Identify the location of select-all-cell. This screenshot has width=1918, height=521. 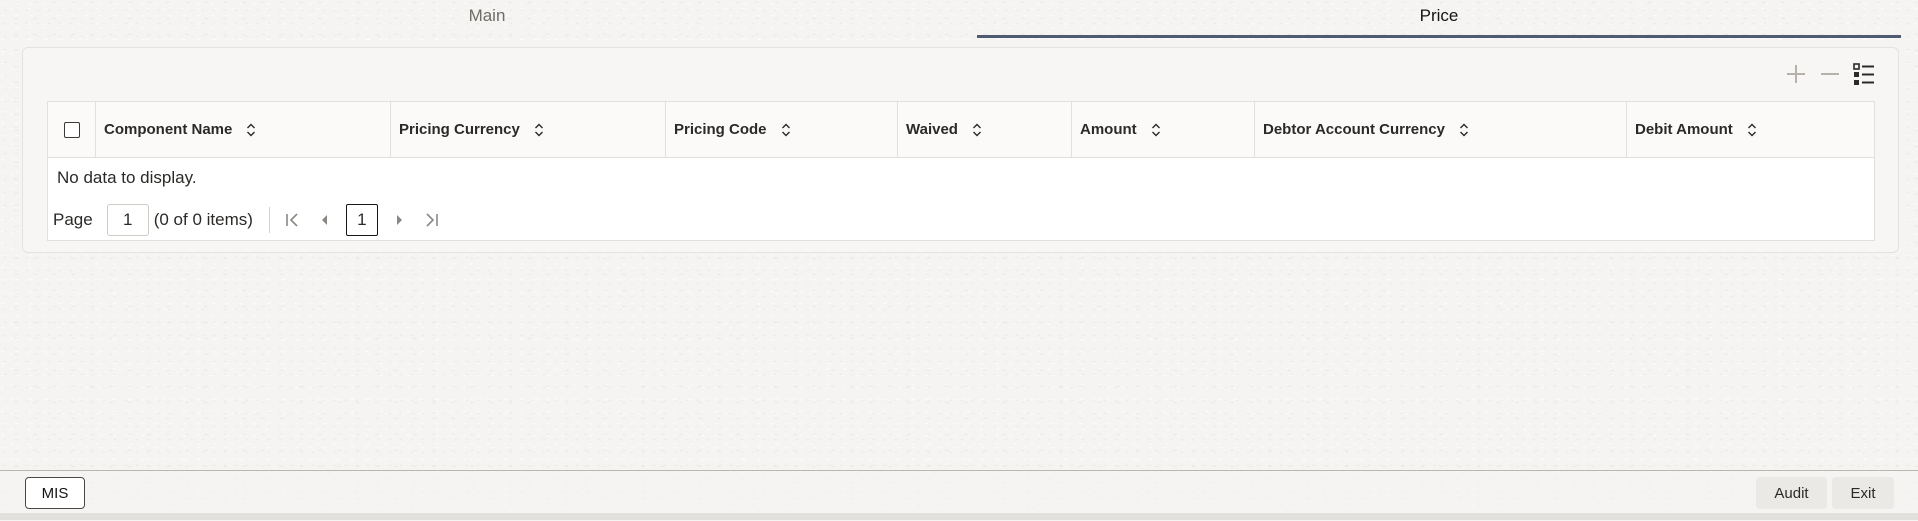
(72, 129).